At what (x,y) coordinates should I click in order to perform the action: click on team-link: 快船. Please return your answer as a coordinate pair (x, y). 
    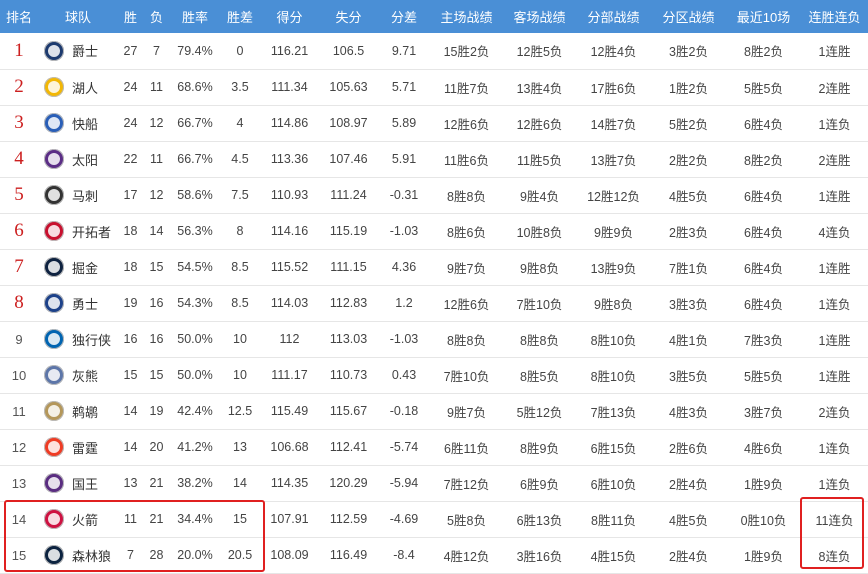
    Looking at the image, I should click on (78, 123).